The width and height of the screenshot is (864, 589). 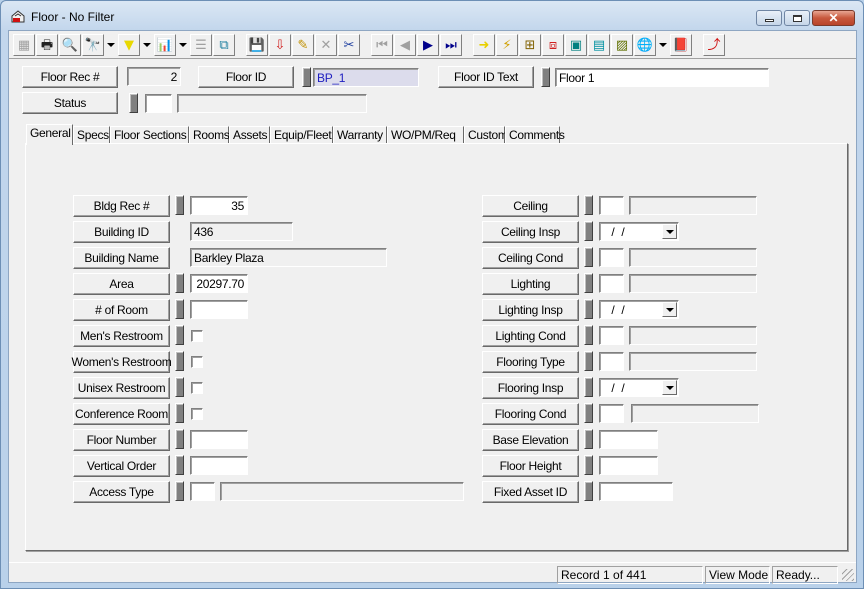 I want to click on lighting-insp-button: Lighting Insp, so click(x=530, y=310).